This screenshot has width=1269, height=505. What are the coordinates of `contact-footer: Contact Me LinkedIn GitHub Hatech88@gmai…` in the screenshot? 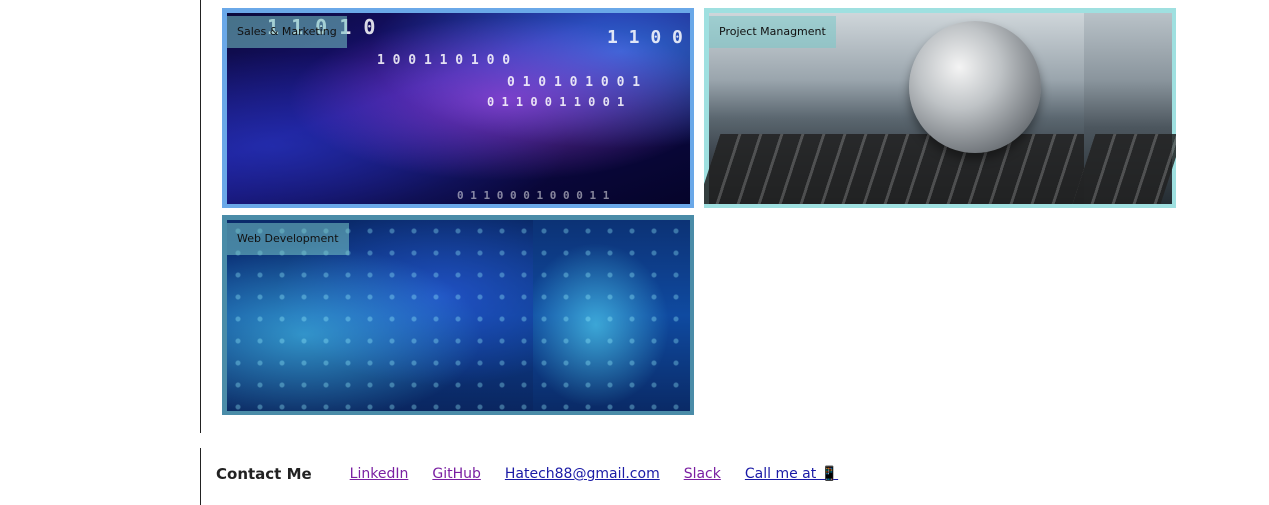 It's located at (539, 474).